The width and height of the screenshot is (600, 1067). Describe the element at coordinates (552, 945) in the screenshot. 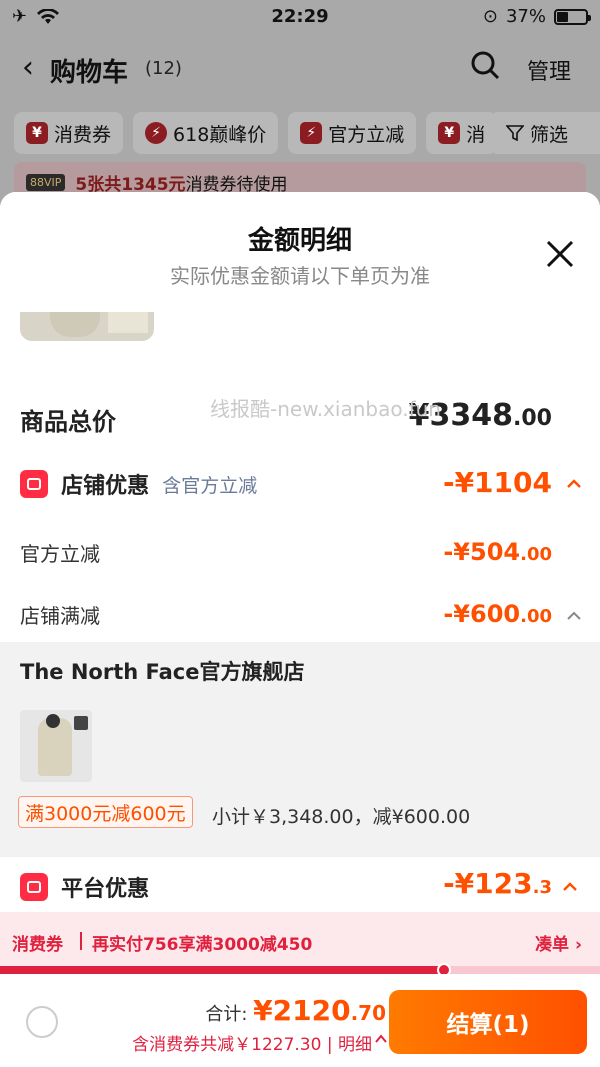

I see `add-items-label: 凑单` at that location.